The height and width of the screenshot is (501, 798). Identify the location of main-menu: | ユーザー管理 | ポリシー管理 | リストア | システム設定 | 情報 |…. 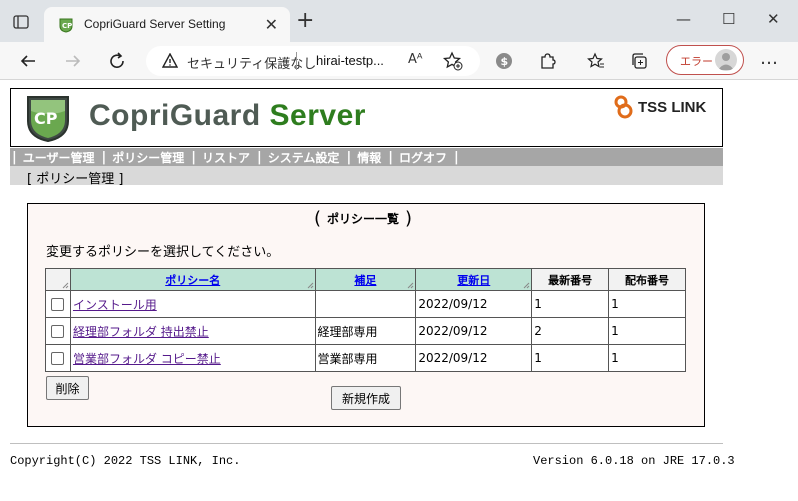
(366, 157).